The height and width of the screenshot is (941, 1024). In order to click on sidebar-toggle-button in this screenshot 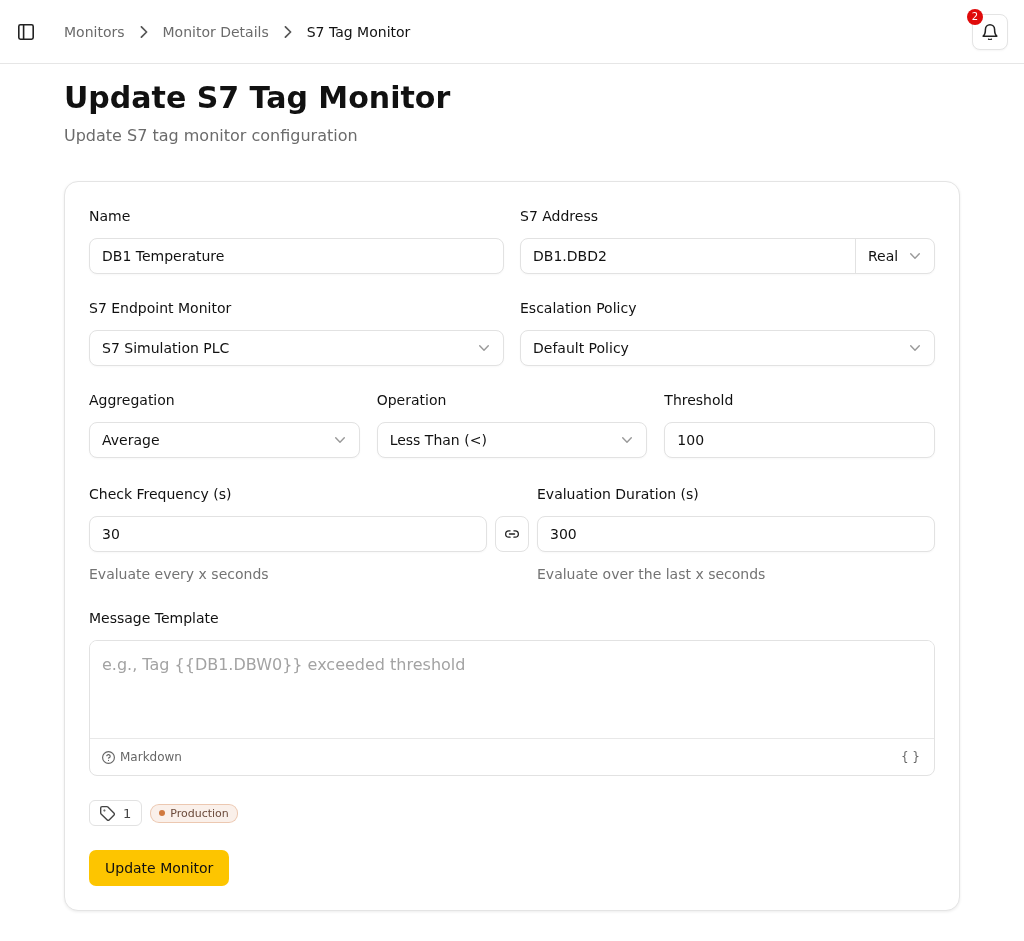, I will do `click(26, 31)`.